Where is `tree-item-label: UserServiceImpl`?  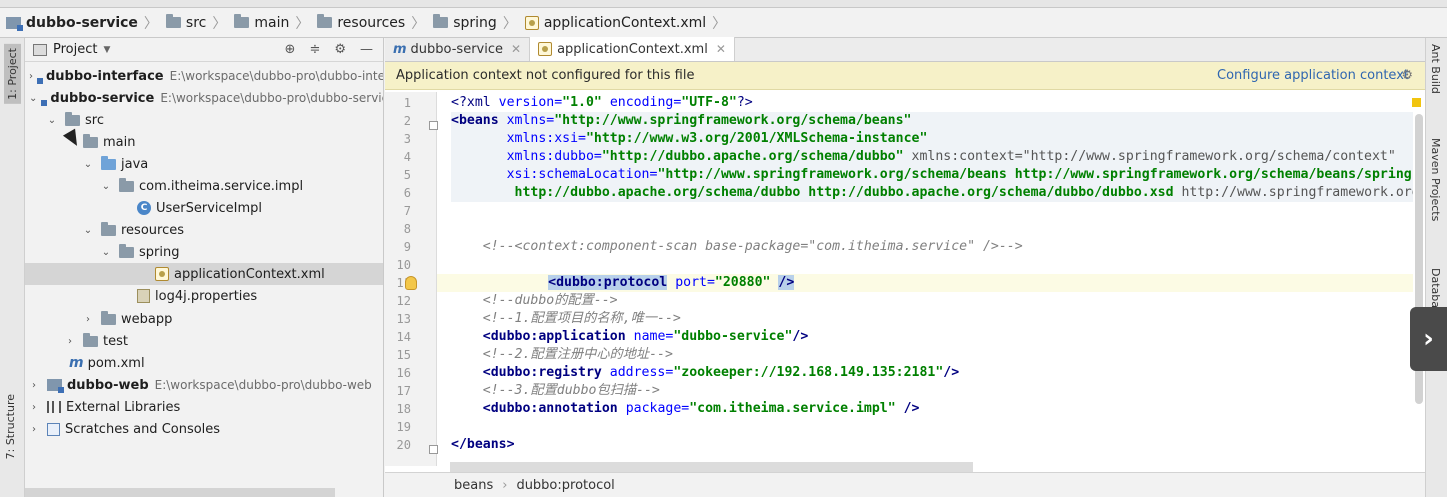 tree-item-label: UserServiceImpl is located at coordinates (209, 208).